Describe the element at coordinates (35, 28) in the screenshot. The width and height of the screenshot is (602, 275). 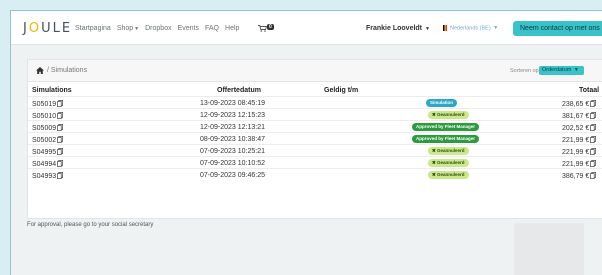
I see `logo-o: O` at that location.